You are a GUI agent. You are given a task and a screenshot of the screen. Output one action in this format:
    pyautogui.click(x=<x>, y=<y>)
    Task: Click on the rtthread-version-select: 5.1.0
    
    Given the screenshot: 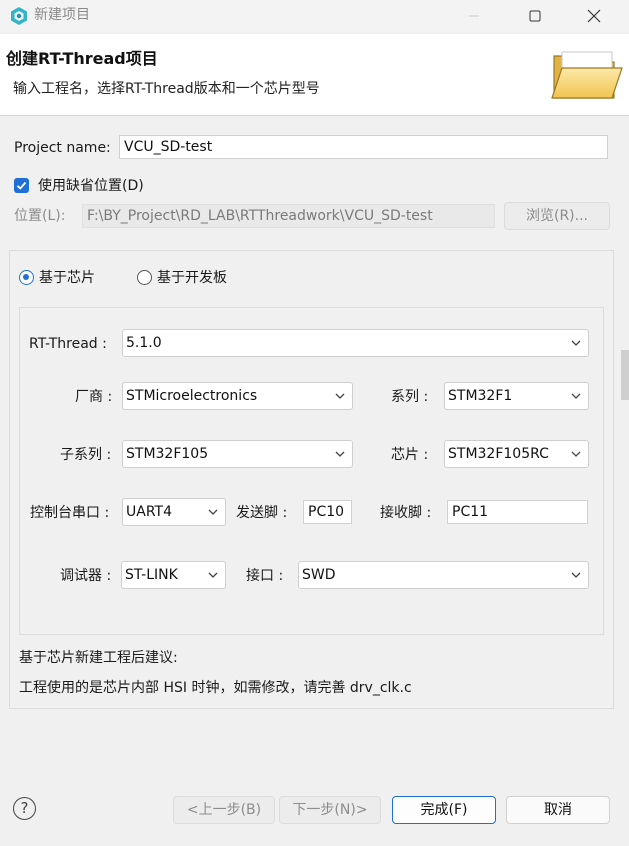 What is the action you would take?
    pyautogui.click(x=355, y=343)
    